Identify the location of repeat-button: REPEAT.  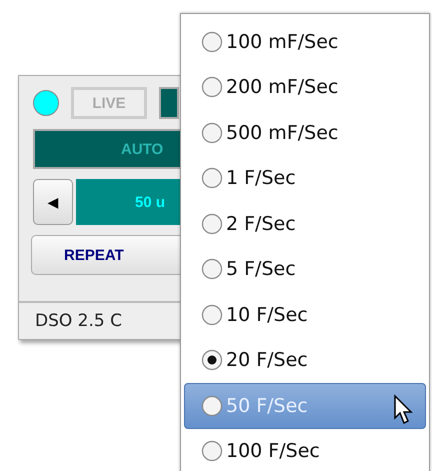
(105, 255).